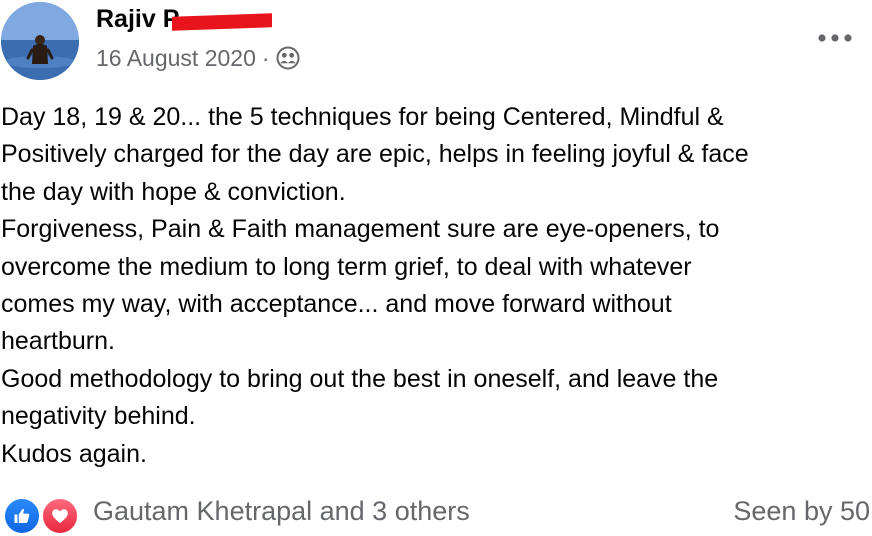 Image resolution: width=872 pixels, height=536 pixels. What do you see at coordinates (222, 22) in the screenshot?
I see `redaction-mark` at bounding box center [222, 22].